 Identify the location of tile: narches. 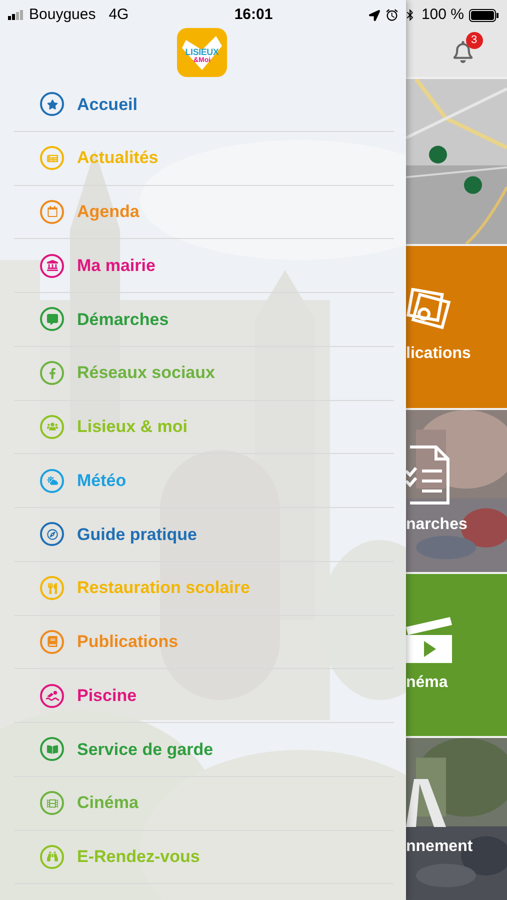
(456, 491).